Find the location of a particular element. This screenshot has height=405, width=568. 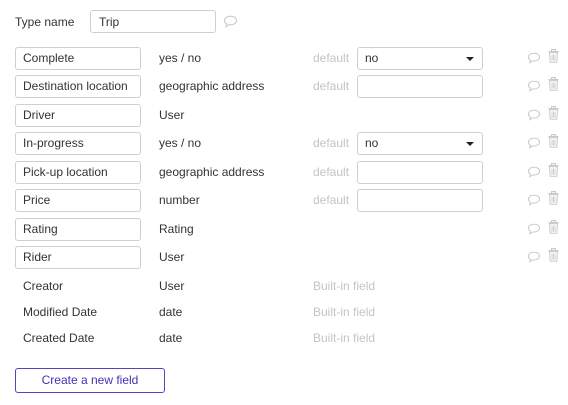

field-type: number is located at coordinates (179, 200).